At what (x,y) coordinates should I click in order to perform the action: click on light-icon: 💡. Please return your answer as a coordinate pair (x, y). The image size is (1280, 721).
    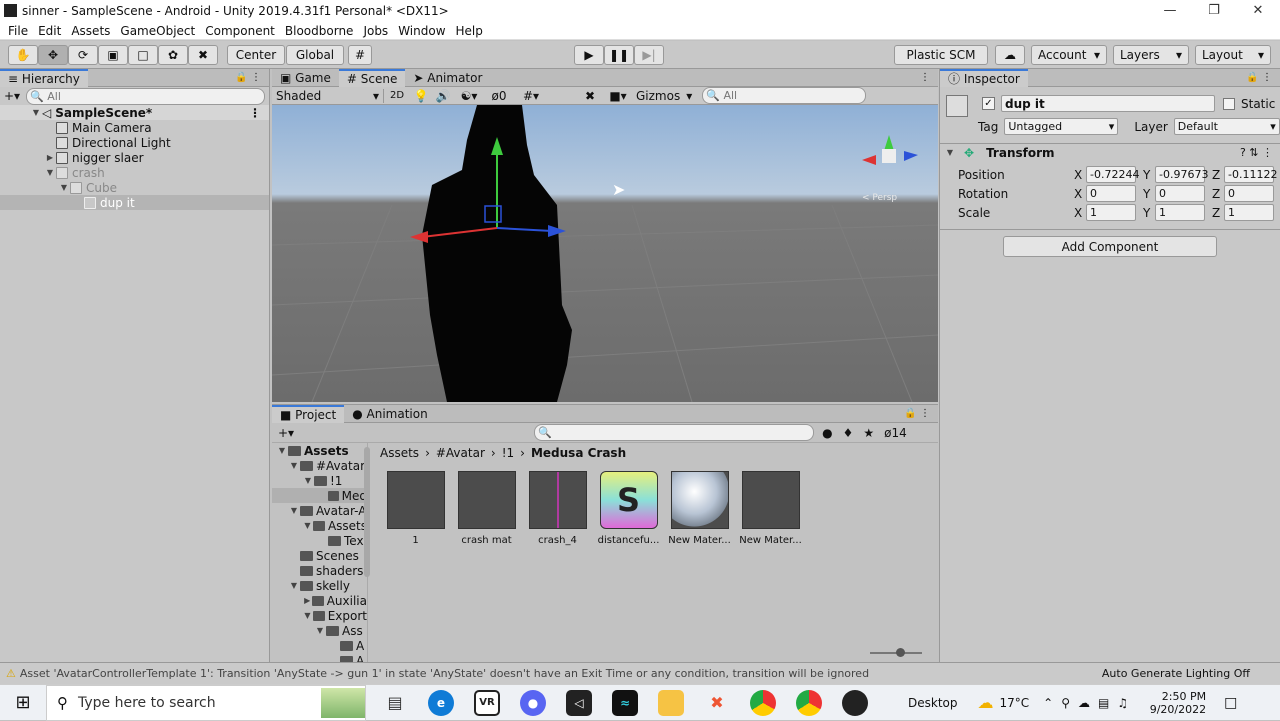
    Looking at the image, I should click on (421, 96).